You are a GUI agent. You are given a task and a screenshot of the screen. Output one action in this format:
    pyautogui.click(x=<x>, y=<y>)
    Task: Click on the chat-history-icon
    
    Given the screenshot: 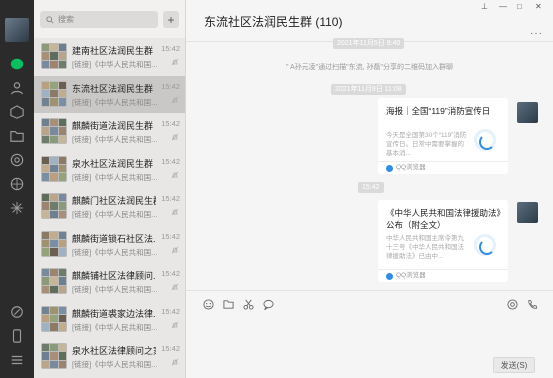 What is the action you would take?
    pyautogui.click(x=268, y=304)
    